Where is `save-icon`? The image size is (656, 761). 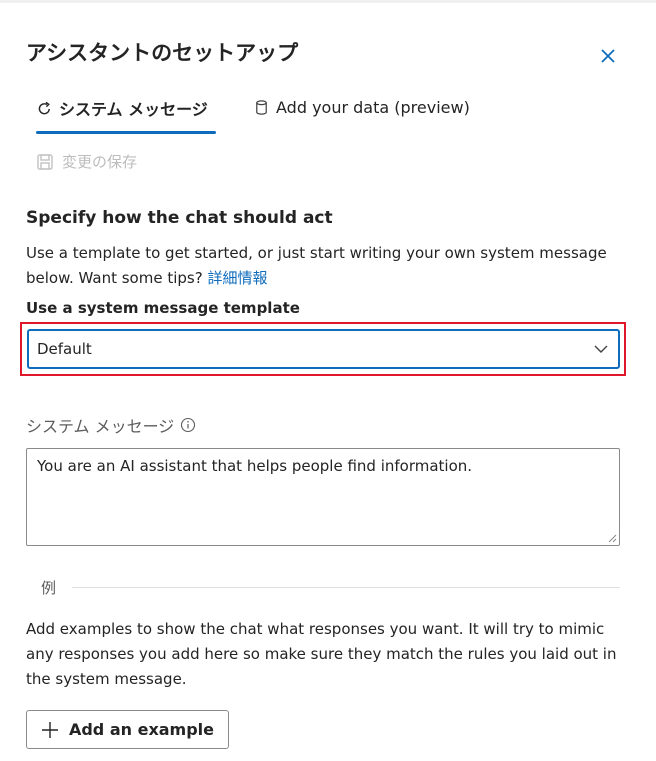
save-icon is located at coordinates (45, 161).